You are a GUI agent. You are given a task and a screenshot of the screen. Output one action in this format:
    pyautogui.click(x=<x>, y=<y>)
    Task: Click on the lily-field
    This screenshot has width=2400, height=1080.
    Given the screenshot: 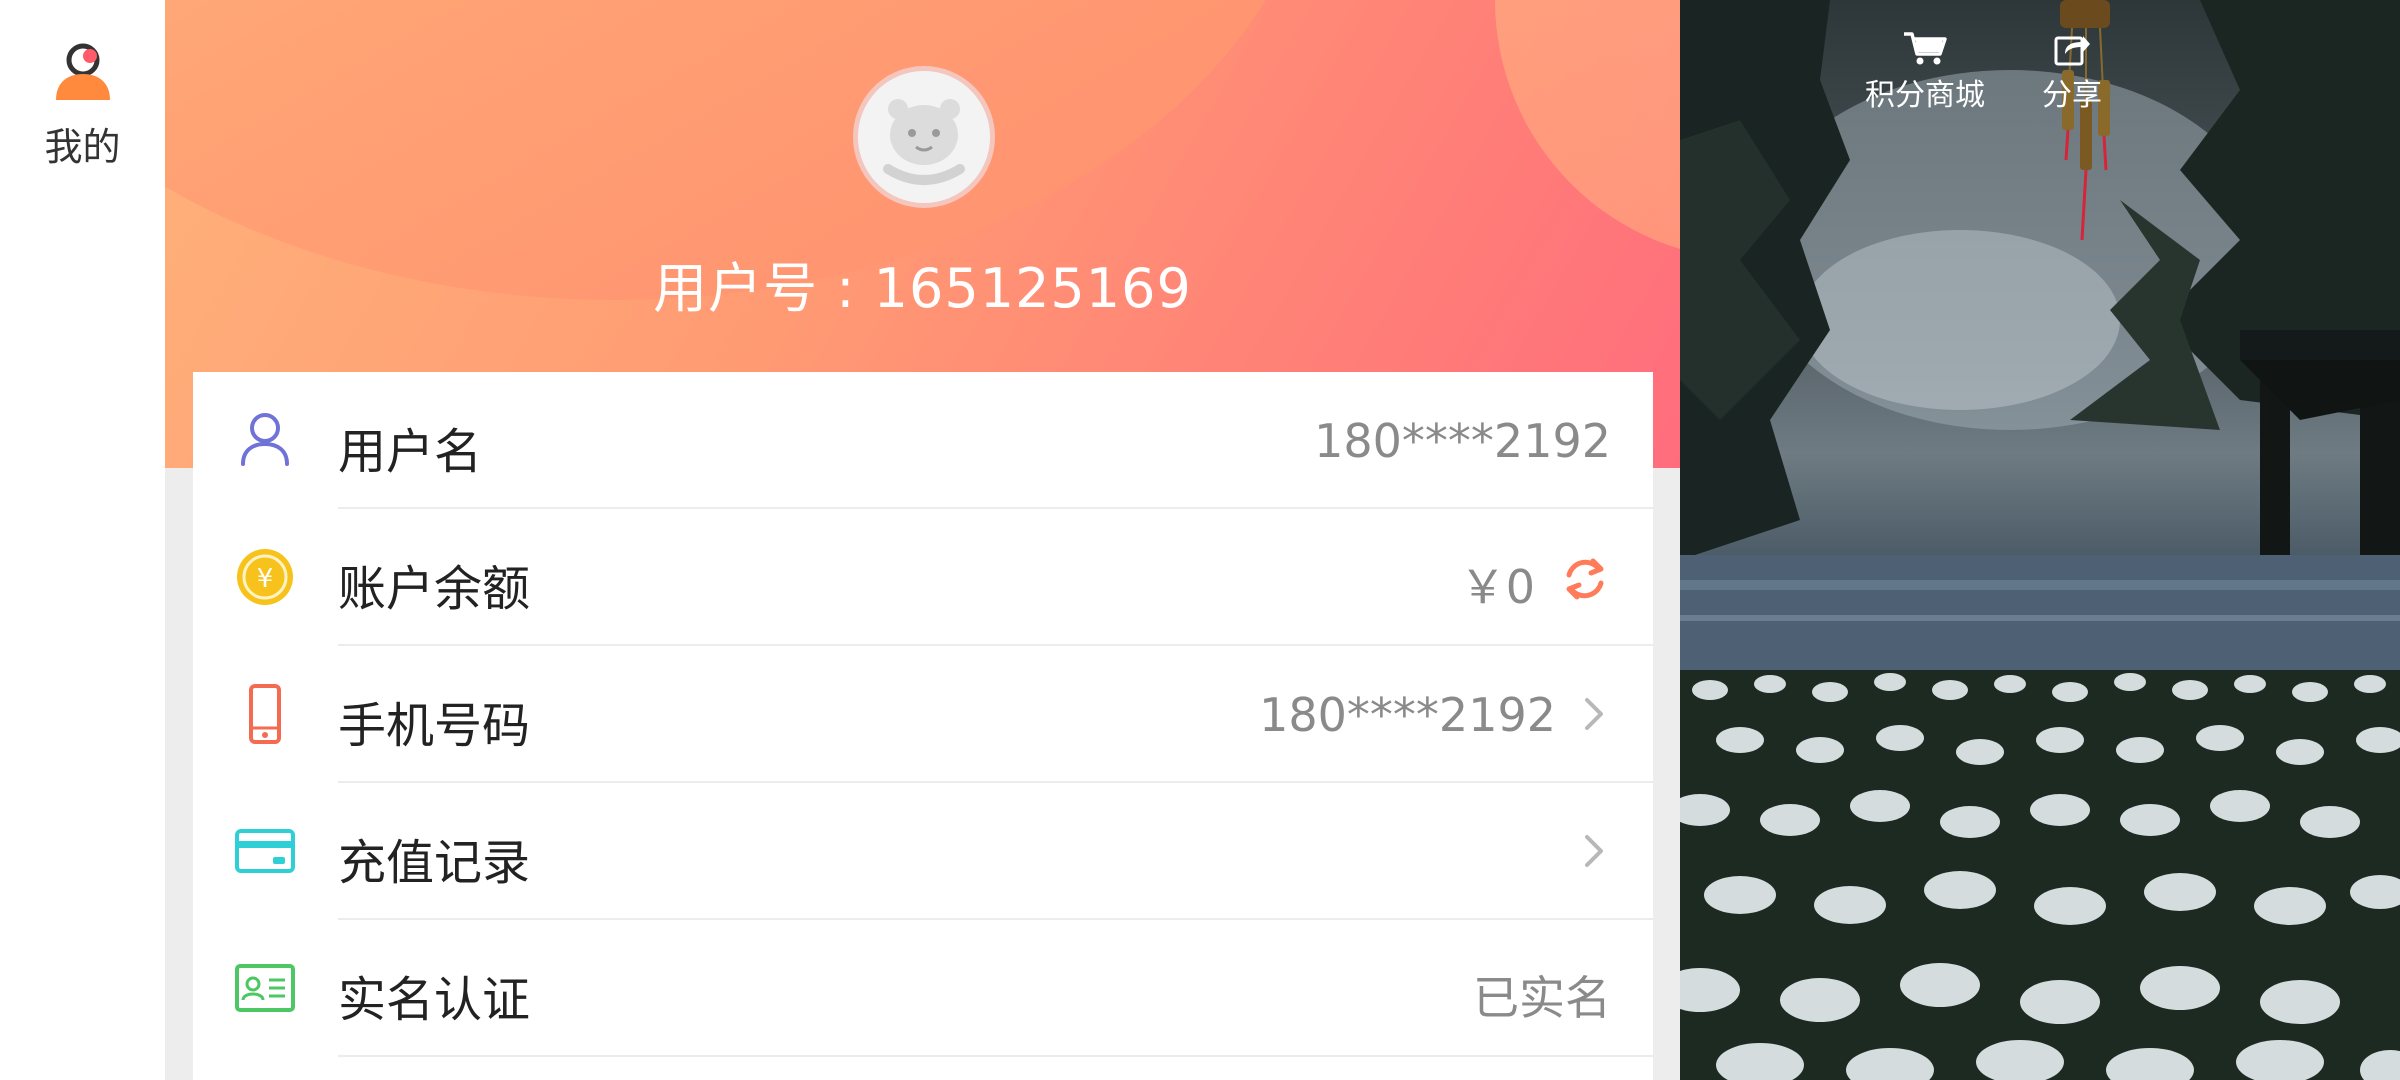 What is the action you would take?
    pyautogui.click(x=2040, y=876)
    